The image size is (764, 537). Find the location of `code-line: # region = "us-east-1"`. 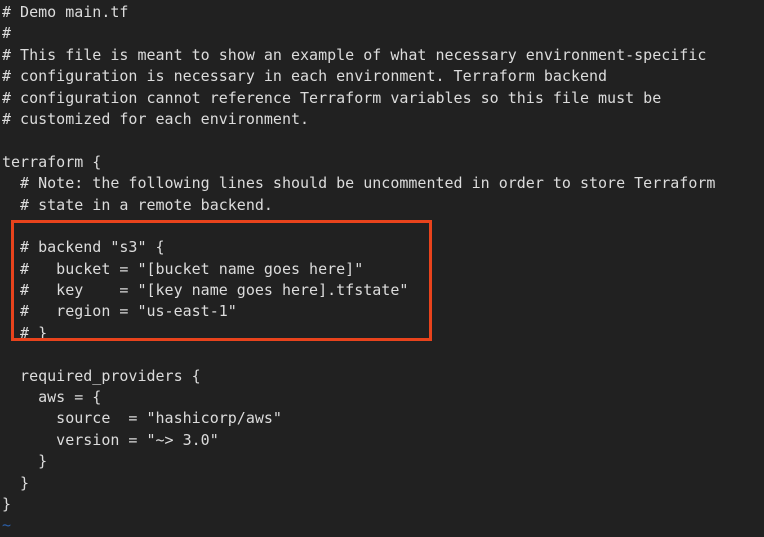

code-line: # region = "us-east-1" is located at coordinates (119, 311).